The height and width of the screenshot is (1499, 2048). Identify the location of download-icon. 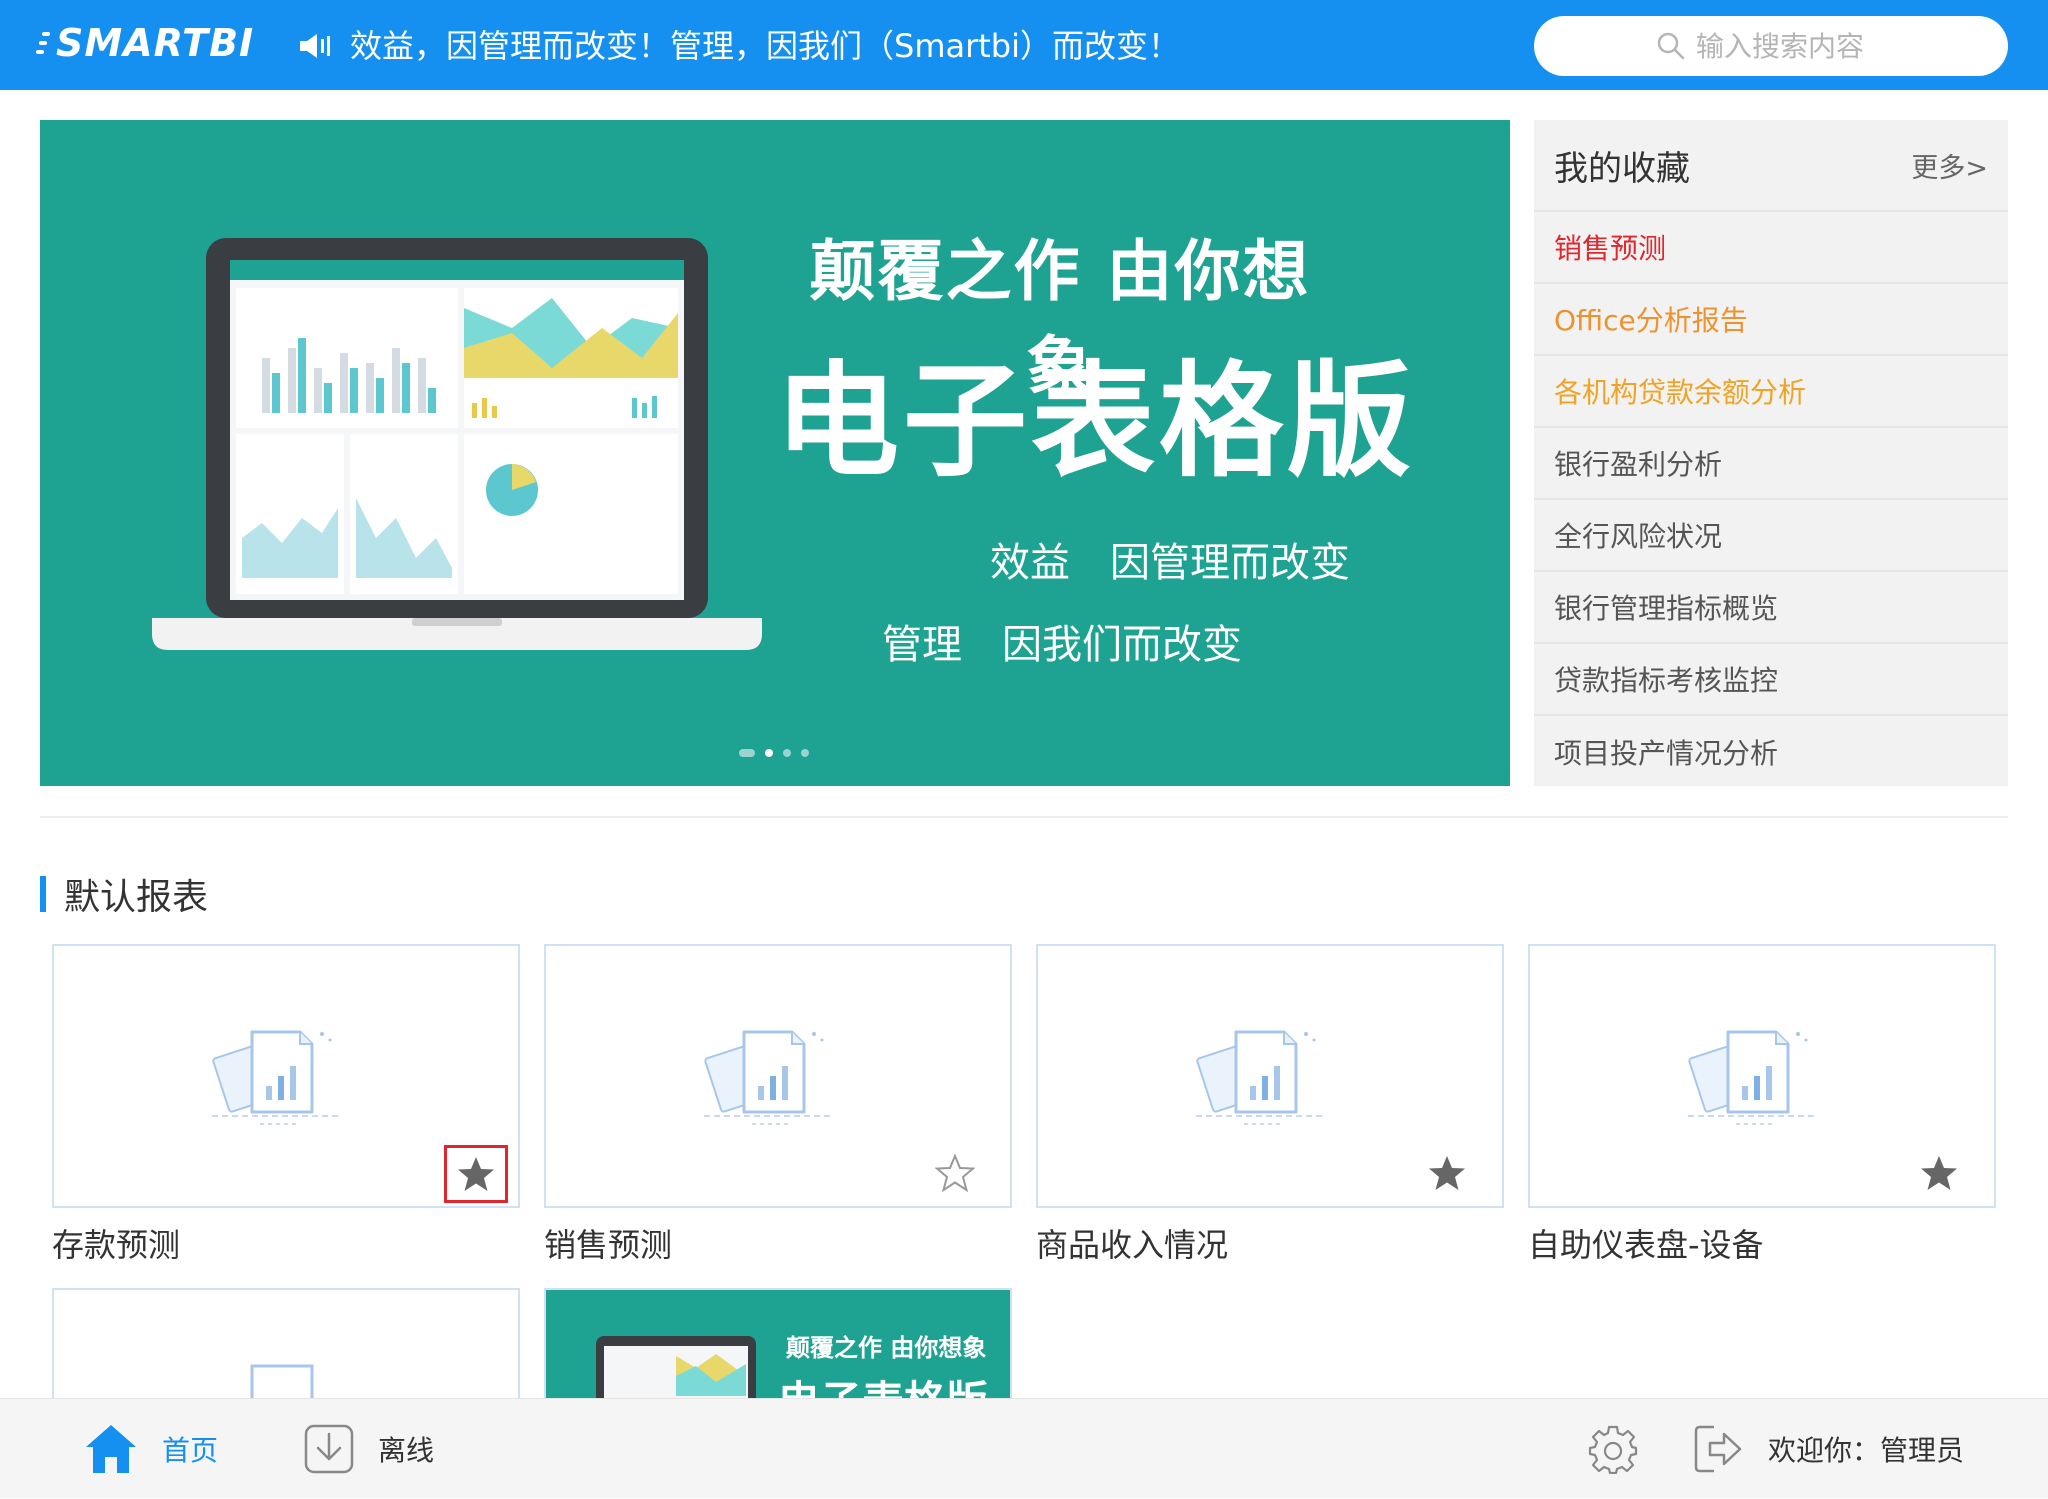
(329, 1449).